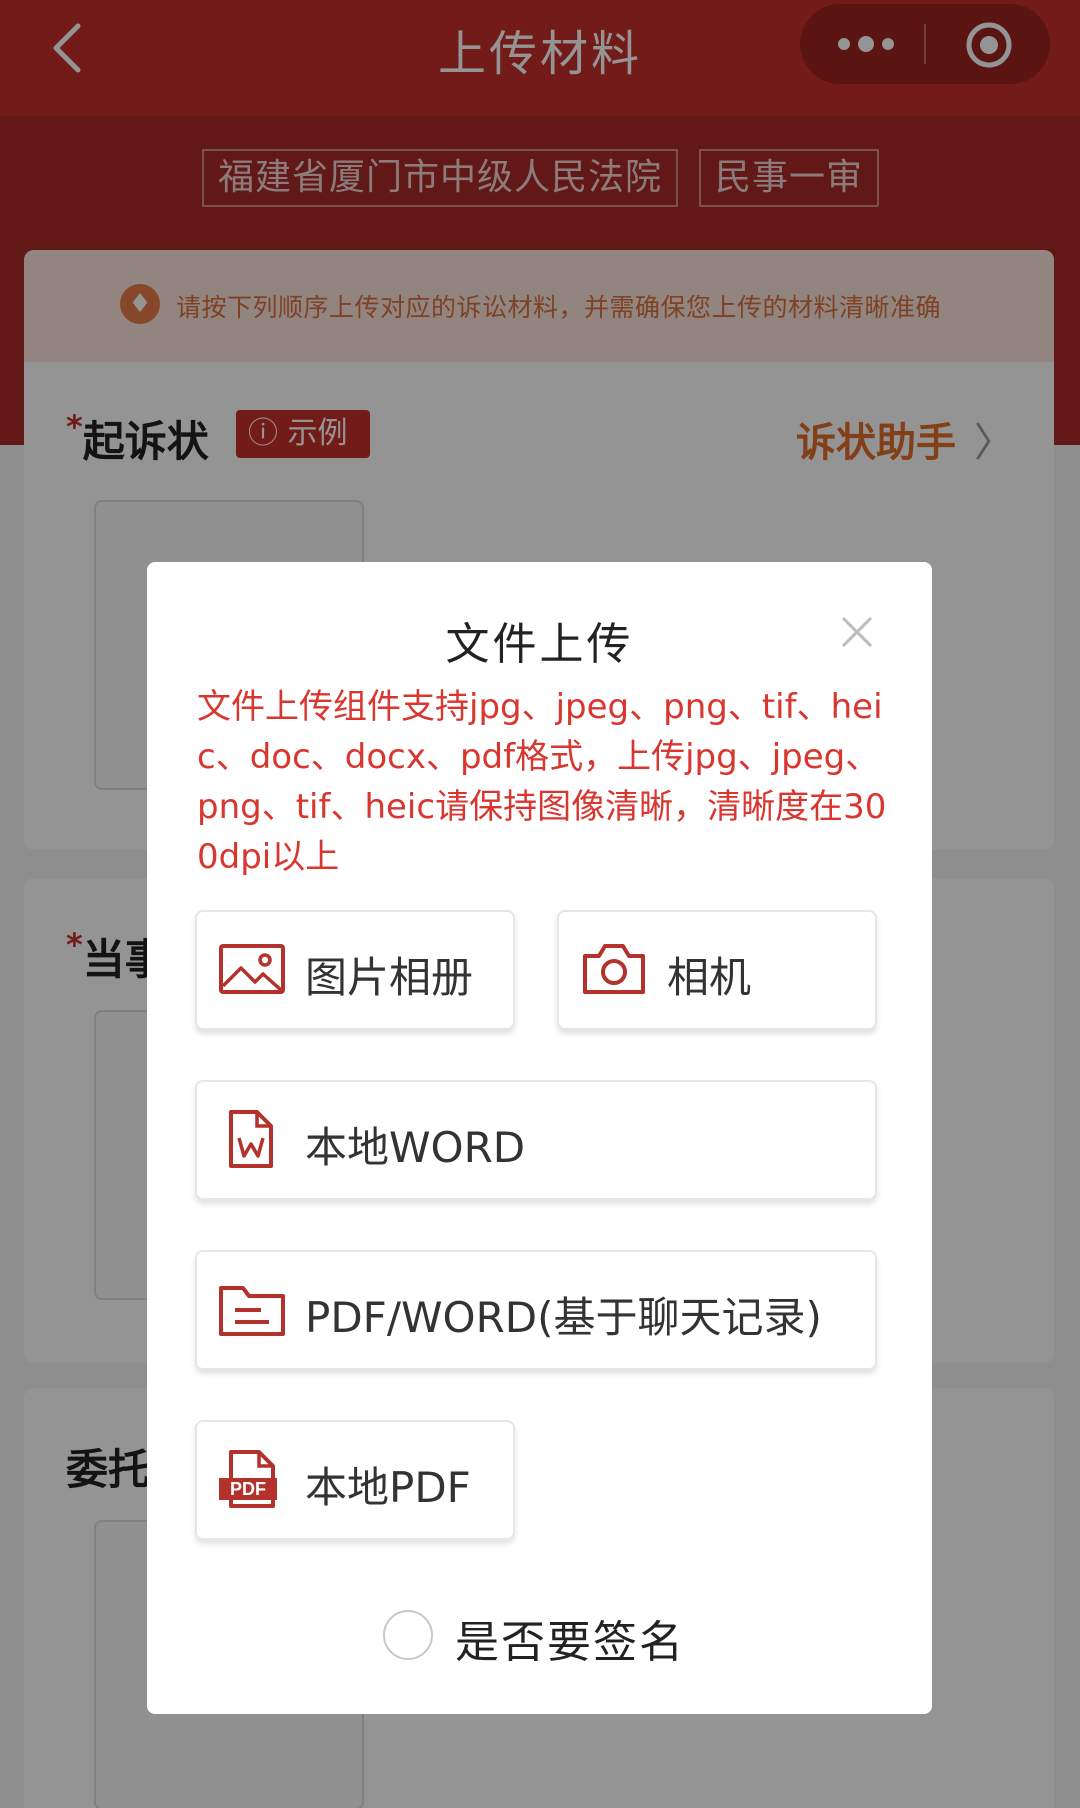 The image size is (1080, 1808). What do you see at coordinates (536, 1140) in the screenshot?
I see `local-word-button: 本地WORD` at bounding box center [536, 1140].